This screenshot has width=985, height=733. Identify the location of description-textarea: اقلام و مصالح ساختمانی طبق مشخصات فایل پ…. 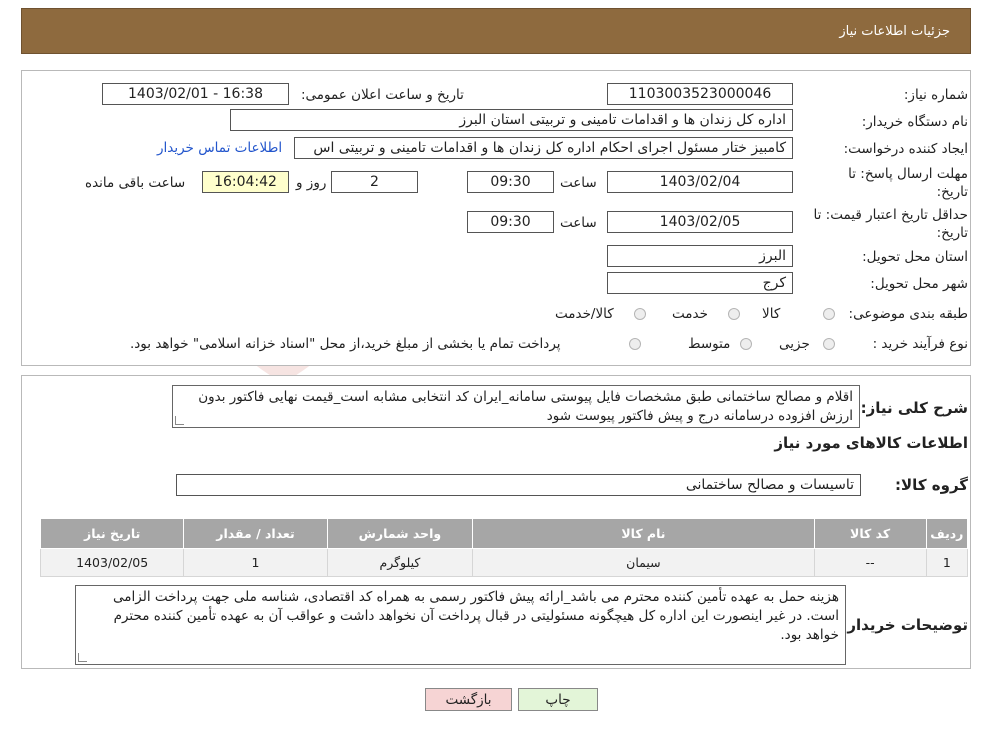
(516, 406).